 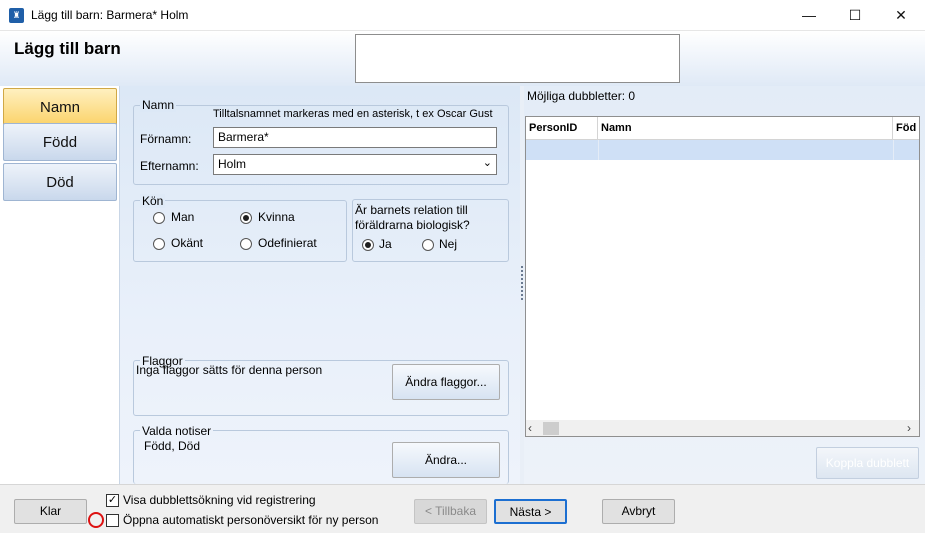 What do you see at coordinates (487, 163) in the screenshot?
I see `chevron-down-icon: ⌄` at bounding box center [487, 163].